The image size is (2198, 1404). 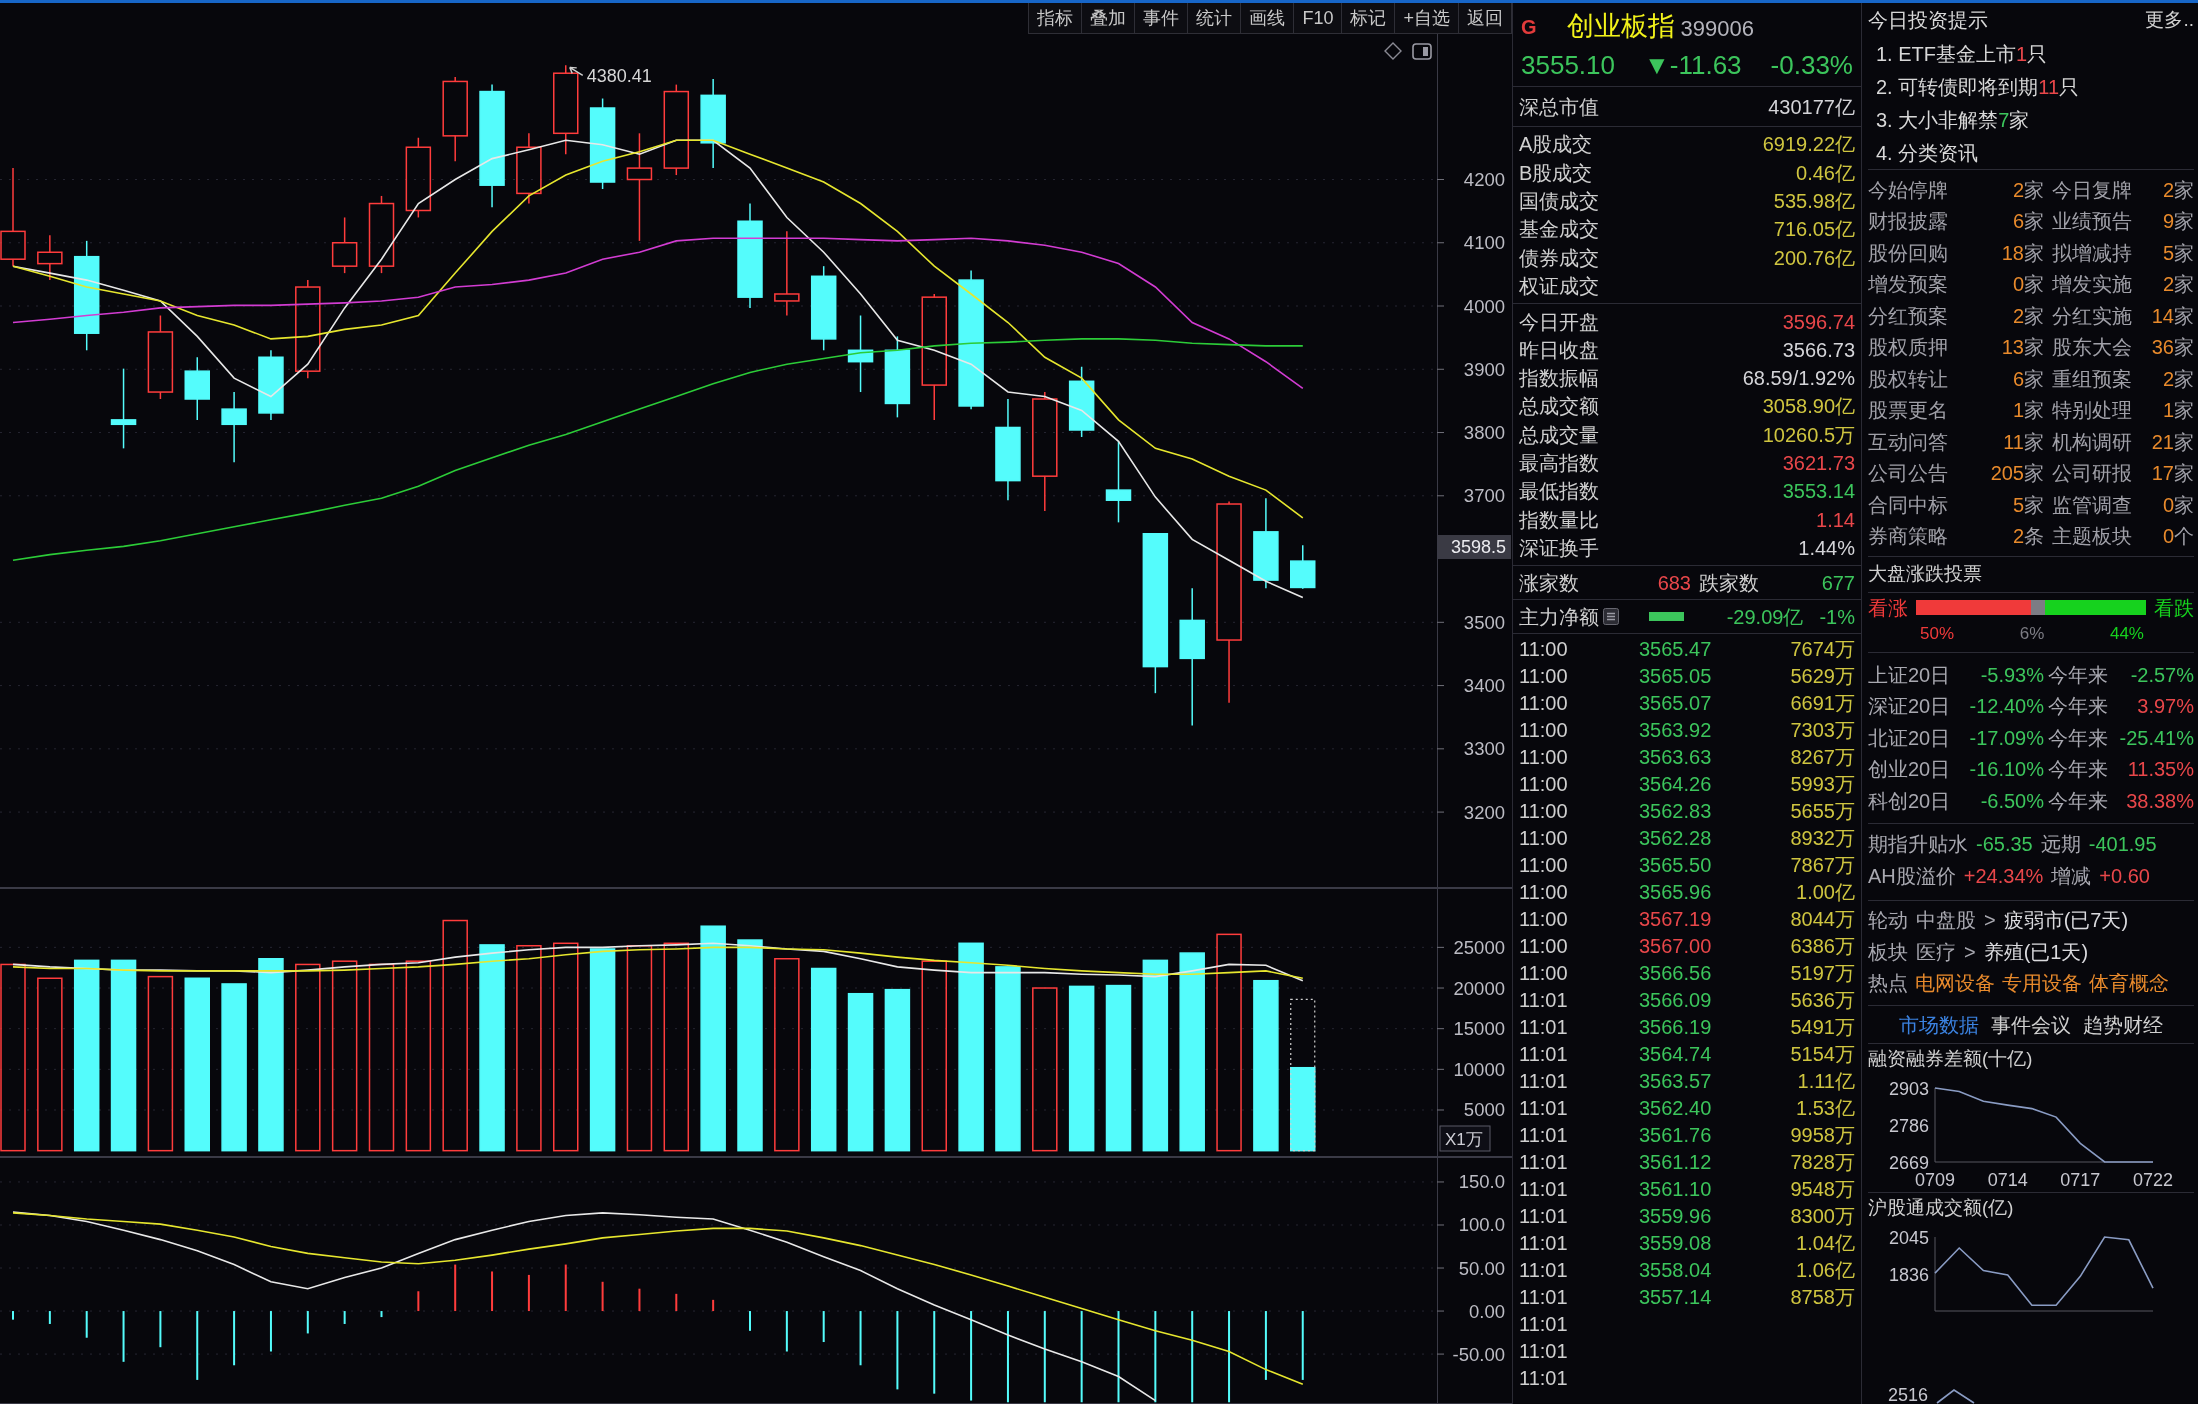 What do you see at coordinates (2172, 473) in the screenshot?
I see `event-count: 17家` at bounding box center [2172, 473].